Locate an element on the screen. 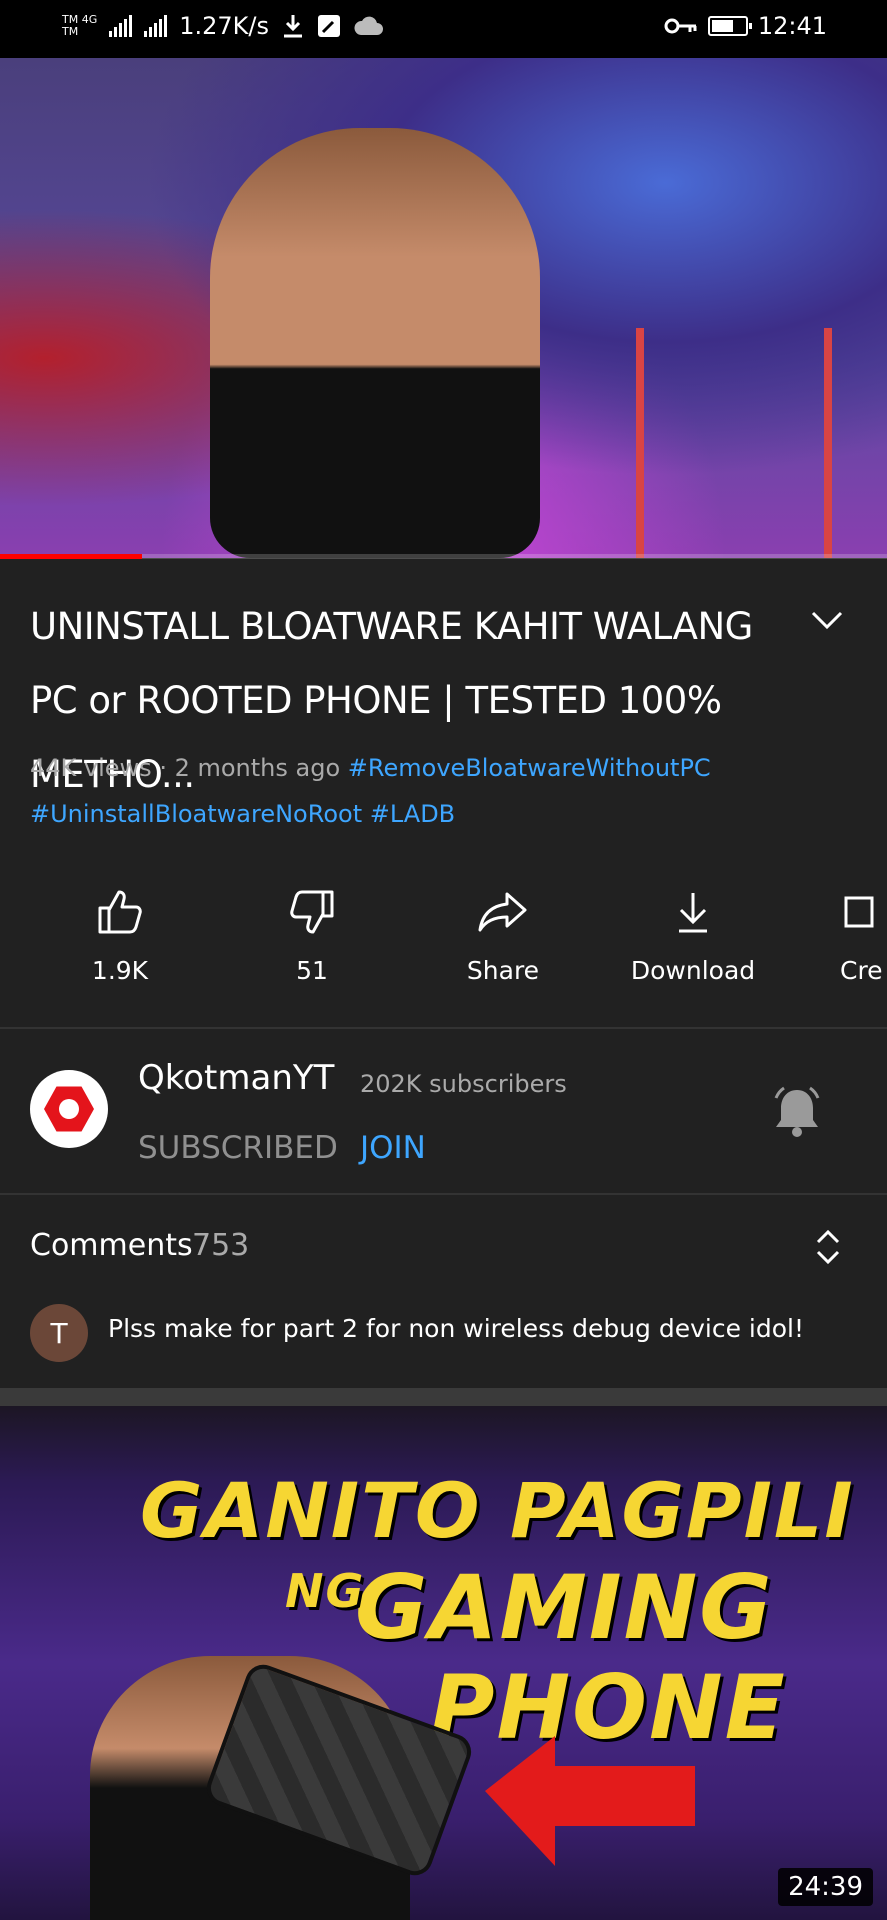 This screenshot has width=887, height=1920. status-bar: TM 4G TM 1.27K/s 12:41 is located at coordinates (443, 29).